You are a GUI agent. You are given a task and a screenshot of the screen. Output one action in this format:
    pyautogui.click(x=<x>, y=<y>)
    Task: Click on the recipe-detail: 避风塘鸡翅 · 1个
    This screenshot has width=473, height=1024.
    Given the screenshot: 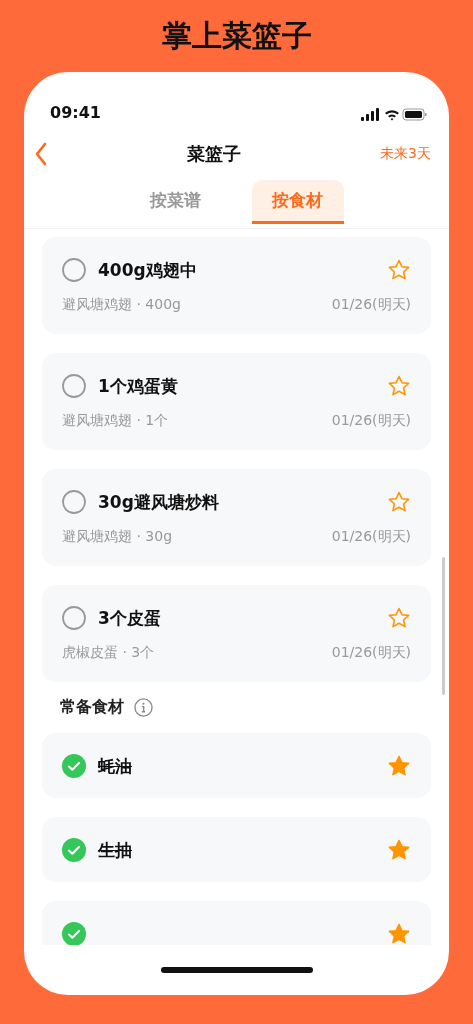 What is the action you would take?
    pyautogui.click(x=115, y=421)
    